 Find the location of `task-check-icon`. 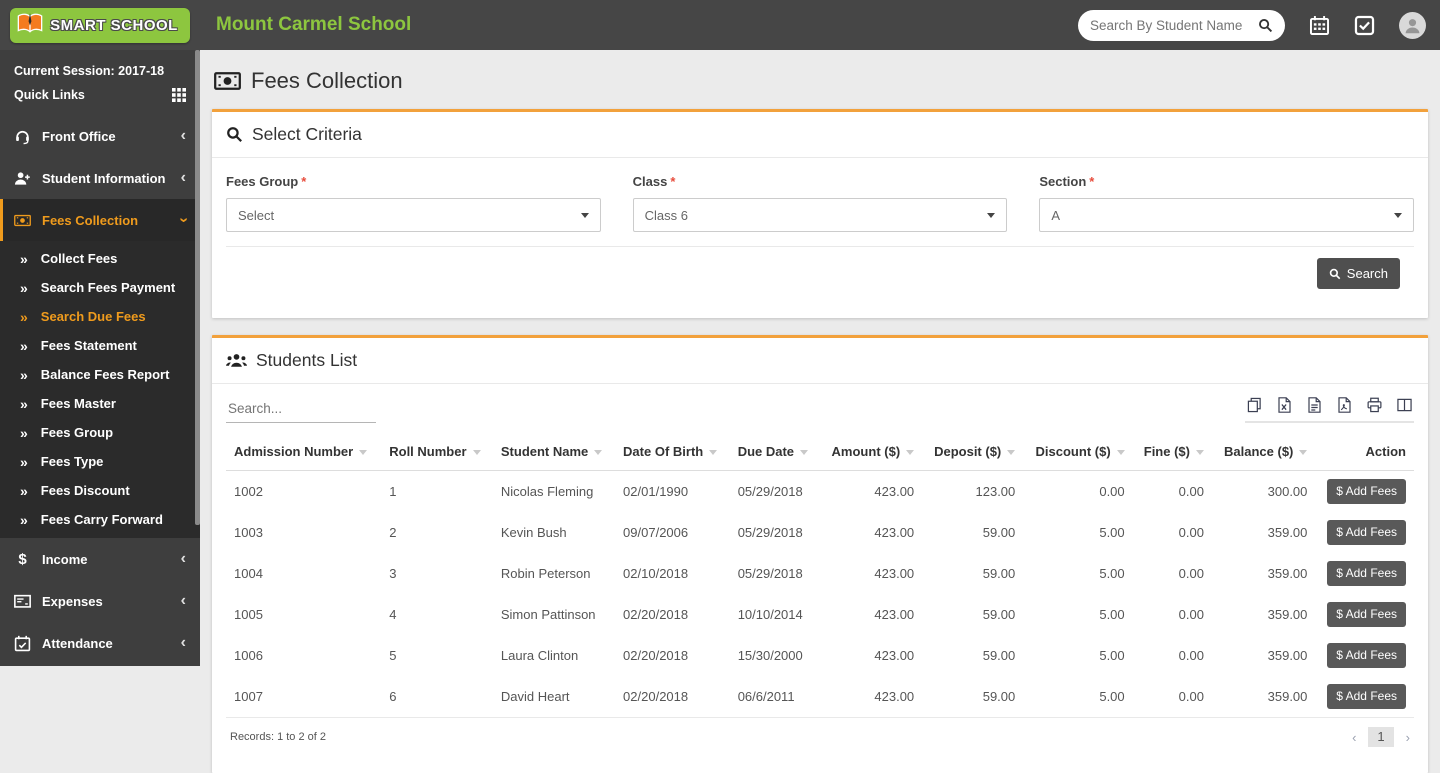

task-check-icon is located at coordinates (1364, 25).